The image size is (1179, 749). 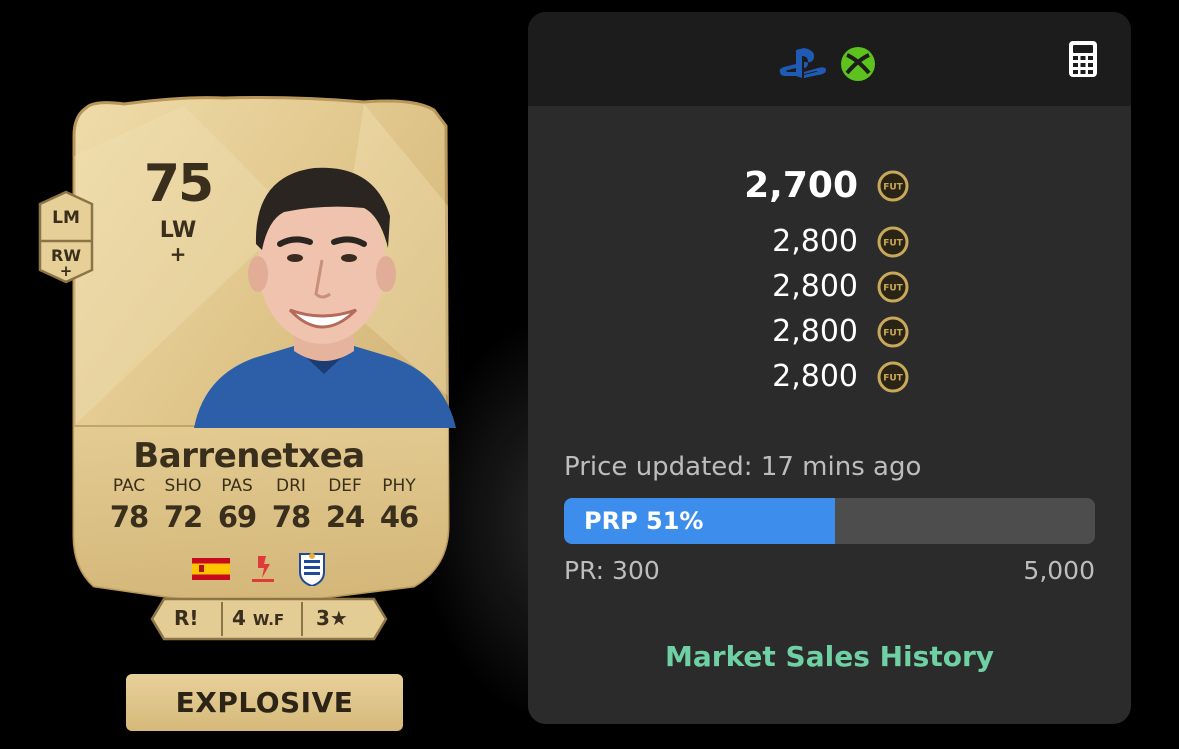 What do you see at coordinates (183, 517) in the screenshot?
I see `stat-value: 72` at bounding box center [183, 517].